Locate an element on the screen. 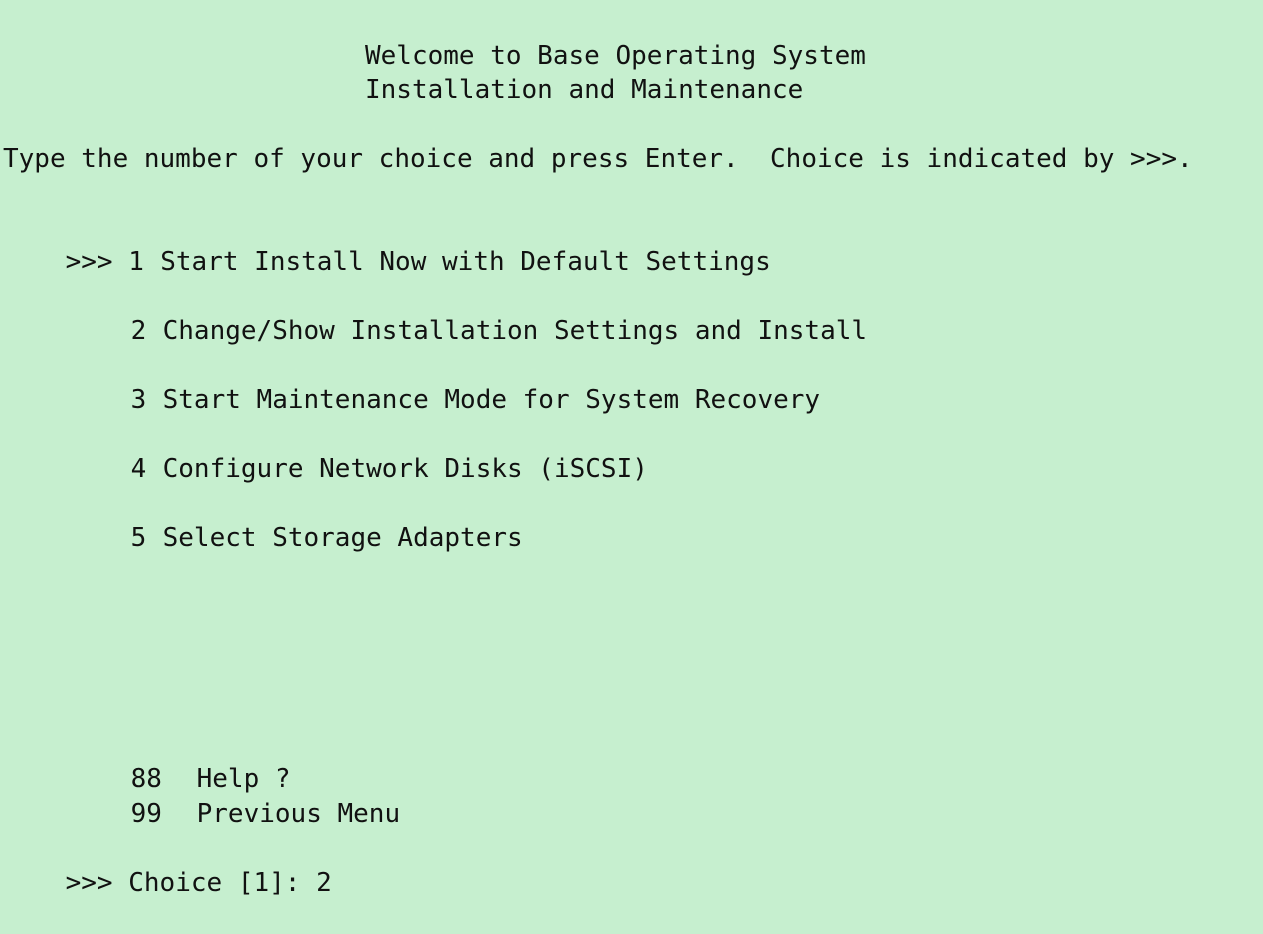  menu-option-label: Configure Network Disks (iSCSI) is located at coordinates (405, 469).